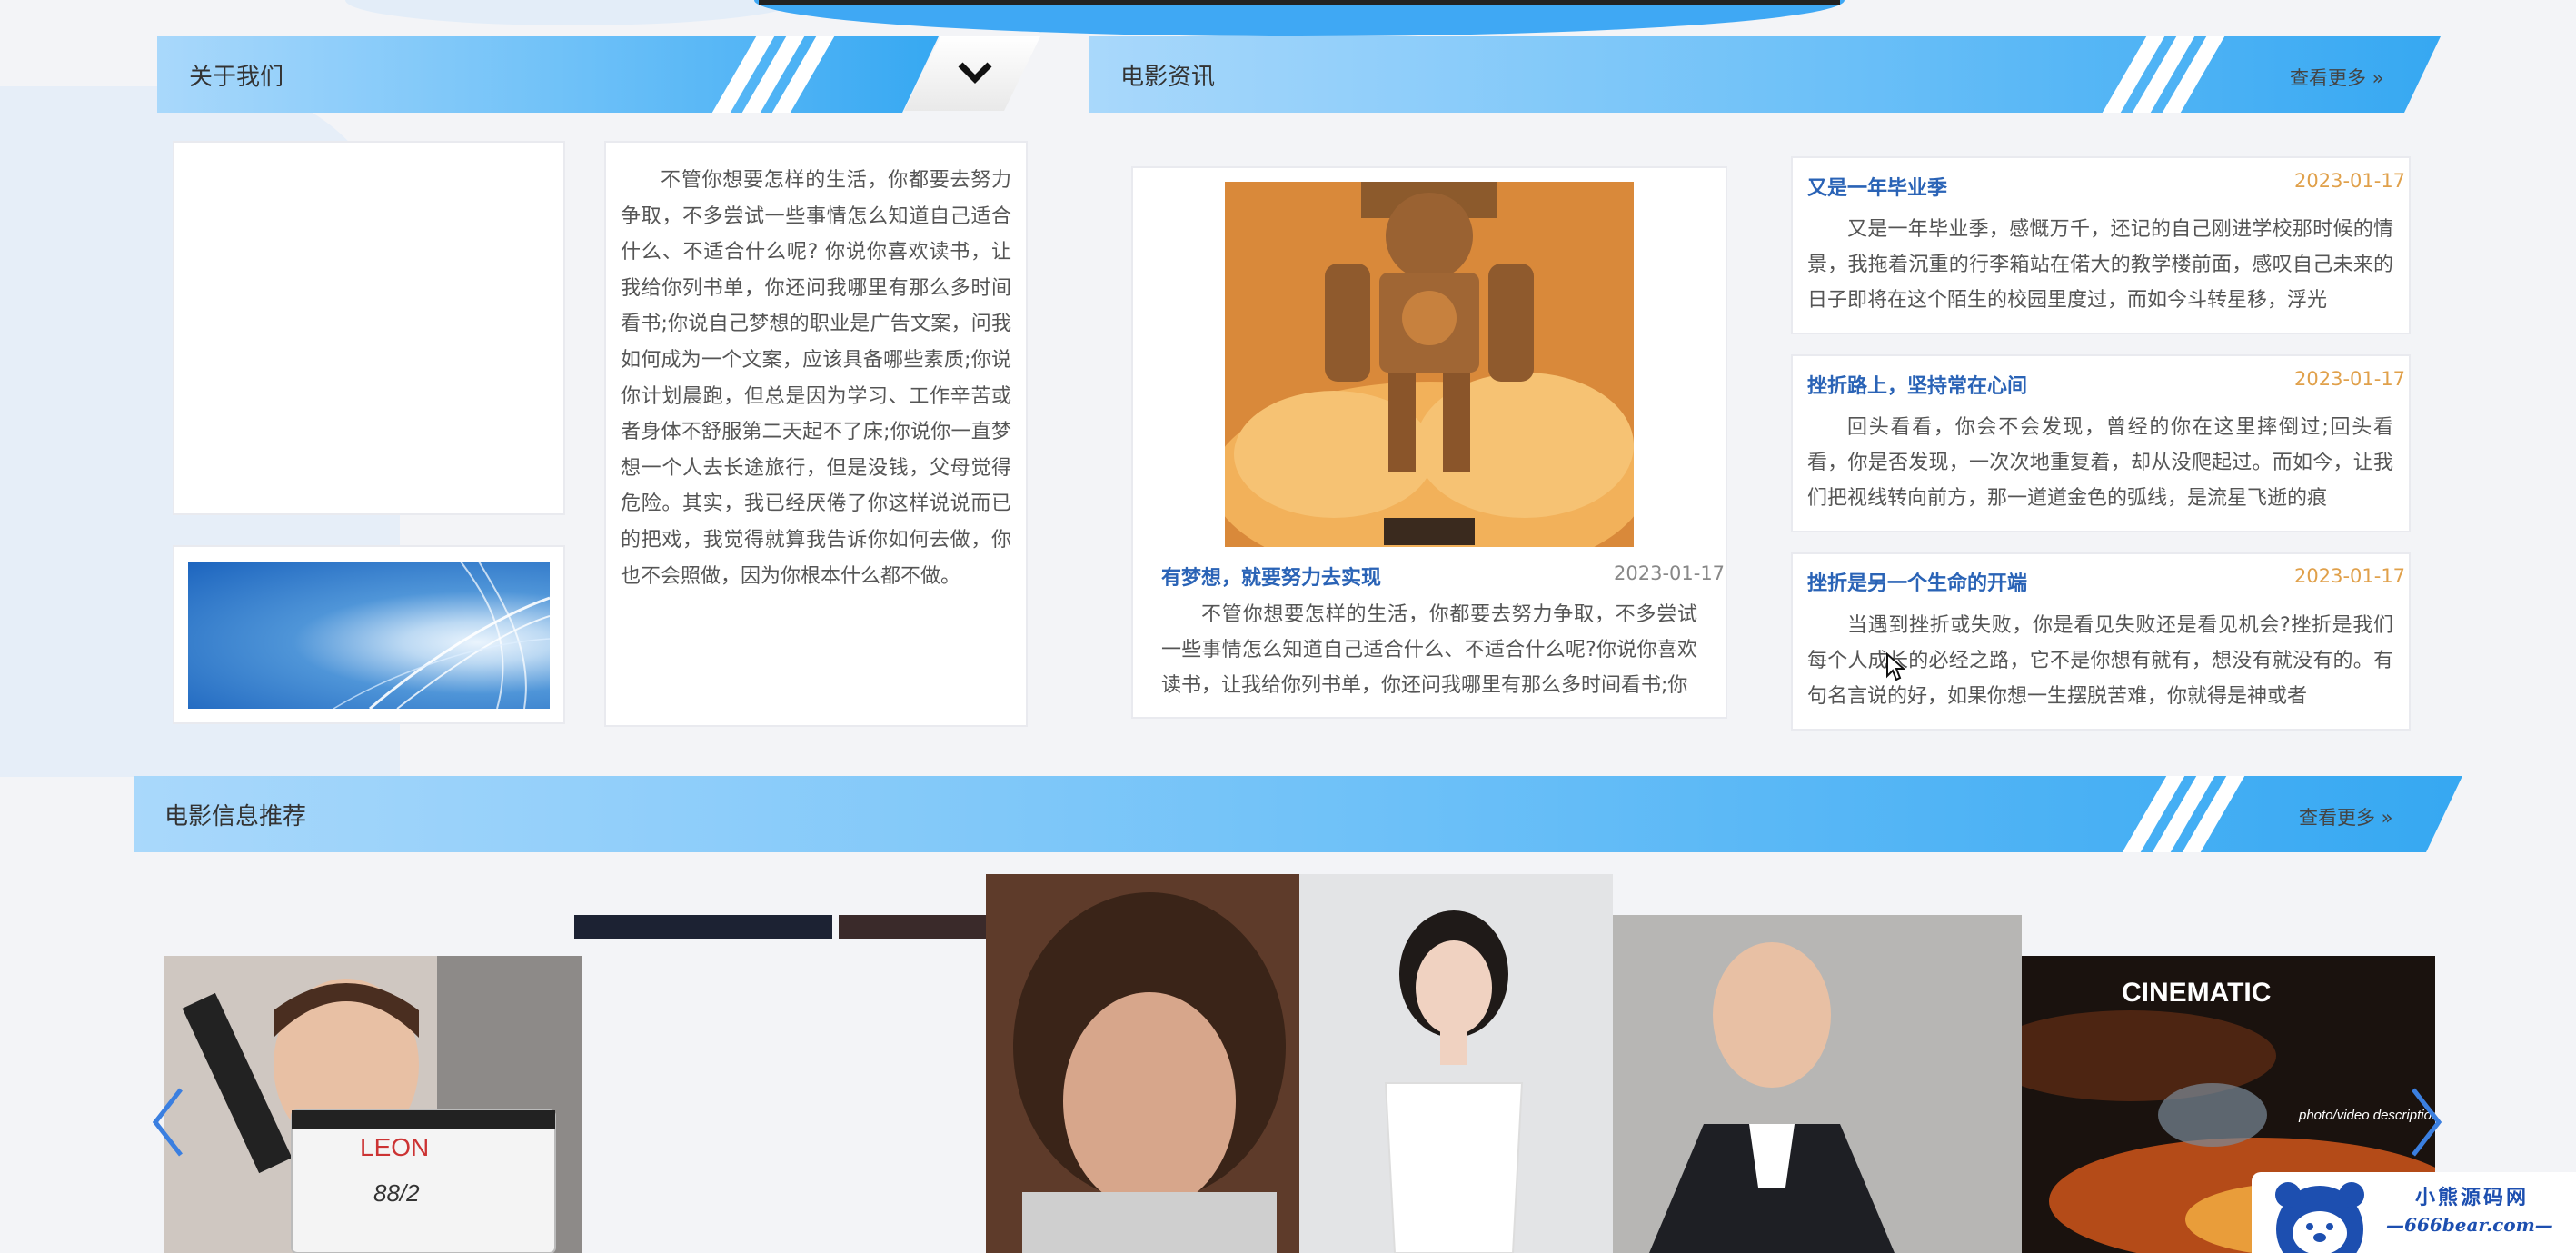 The height and width of the screenshot is (1253, 2576). What do you see at coordinates (1271, 576) in the screenshot?
I see `featured-news-title: 有梦想，就要努力去实现` at bounding box center [1271, 576].